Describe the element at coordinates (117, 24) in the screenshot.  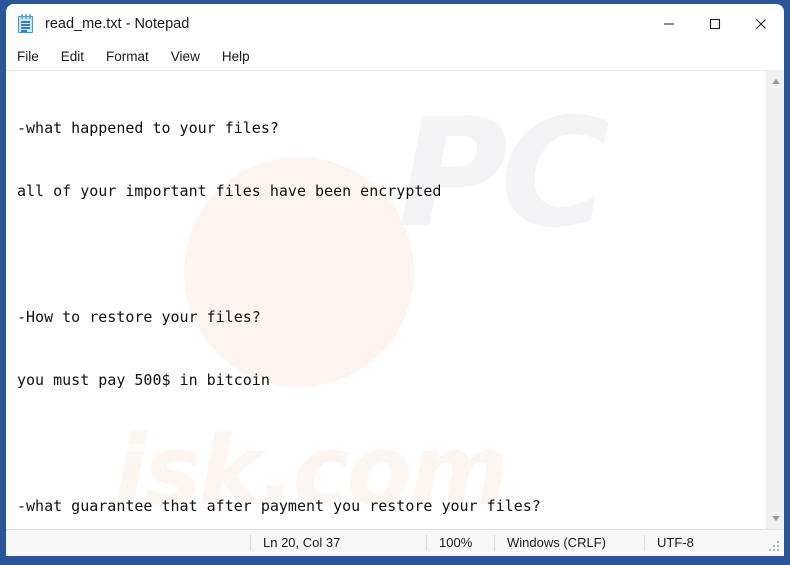
I see `window-title: read_me.txt - Notepad` at that location.